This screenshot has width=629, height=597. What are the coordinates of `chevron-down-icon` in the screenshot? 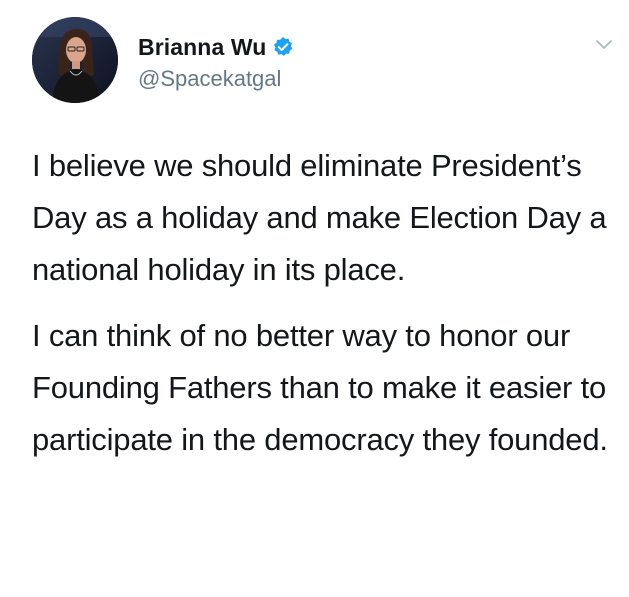 It's located at (604, 44).